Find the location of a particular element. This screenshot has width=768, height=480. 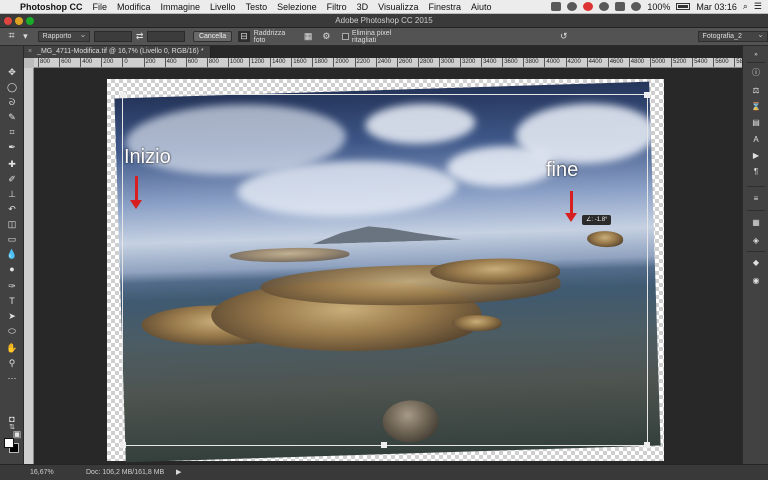

bluetooth-icon is located at coordinates (620, 6).